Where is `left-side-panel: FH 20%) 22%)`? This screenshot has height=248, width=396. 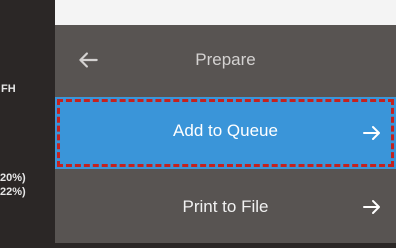 left-side-panel: FH 20%) 22%) is located at coordinates (27, 124).